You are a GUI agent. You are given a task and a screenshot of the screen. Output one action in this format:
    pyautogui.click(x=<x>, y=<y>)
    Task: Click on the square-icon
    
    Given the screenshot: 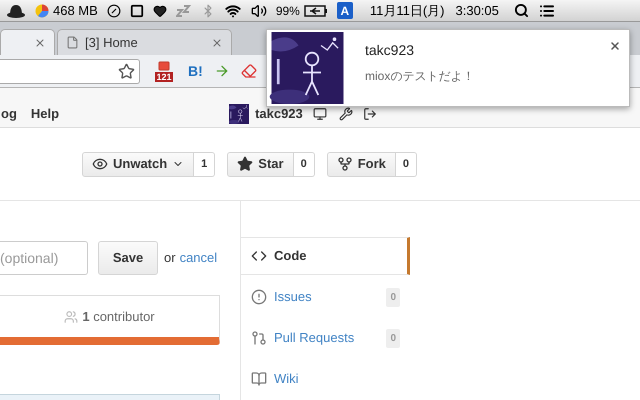 What is the action you would take?
    pyautogui.click(x=137, y=11)
    